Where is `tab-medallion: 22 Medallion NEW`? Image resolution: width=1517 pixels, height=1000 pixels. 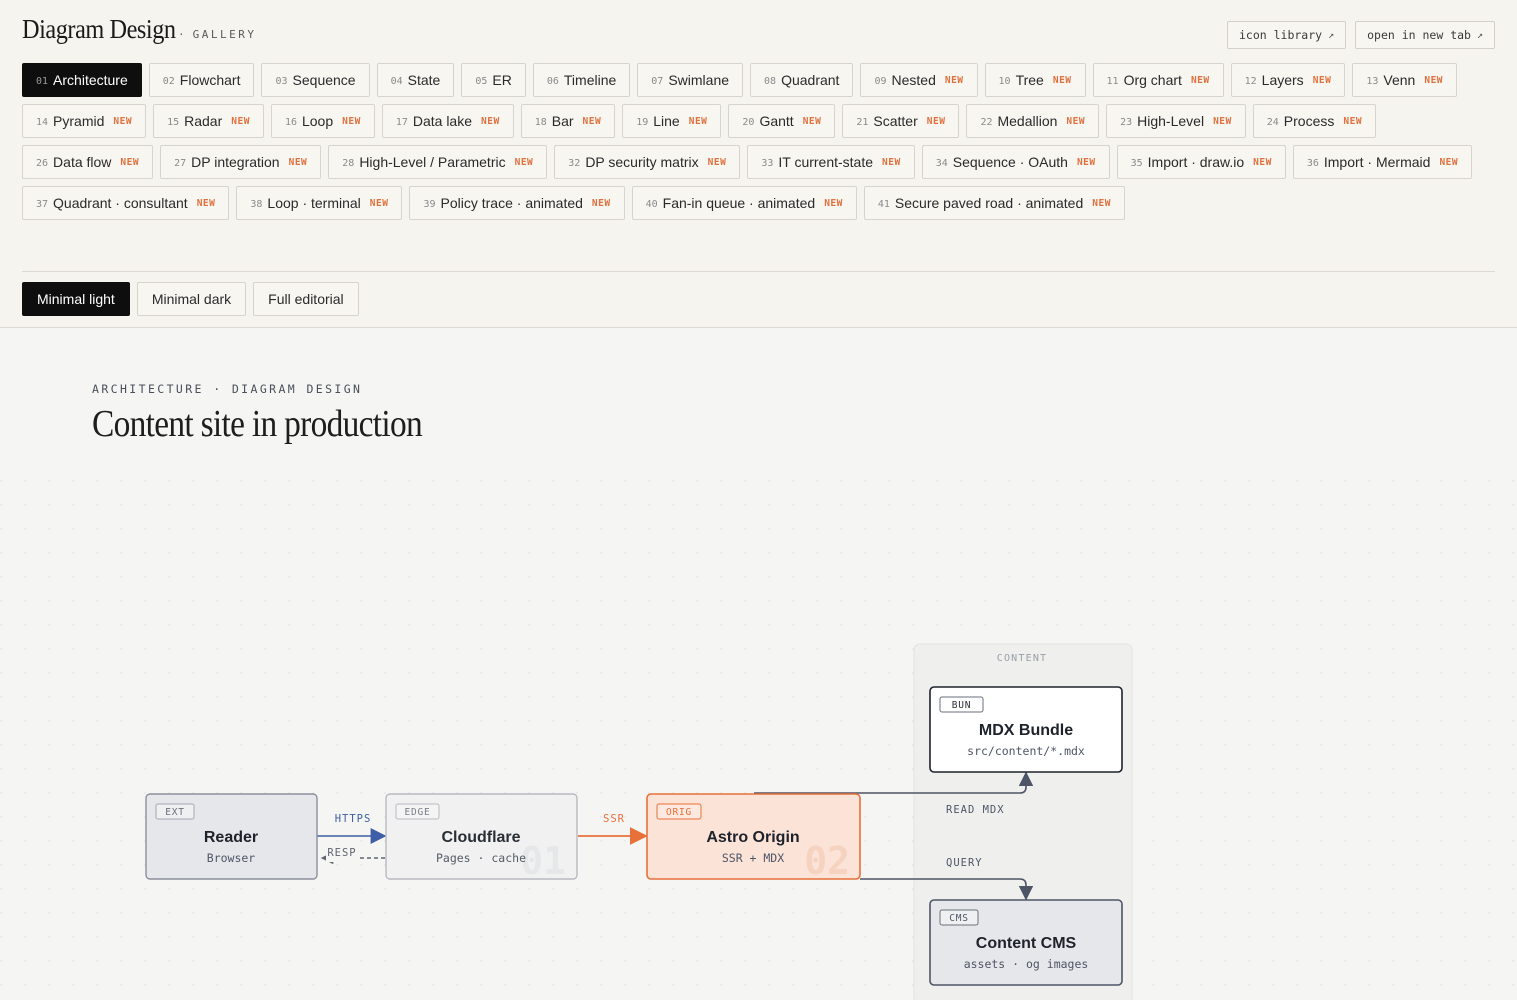 tab-medallion: 22 Medallion NEW is located at coordinates (1033, 121).